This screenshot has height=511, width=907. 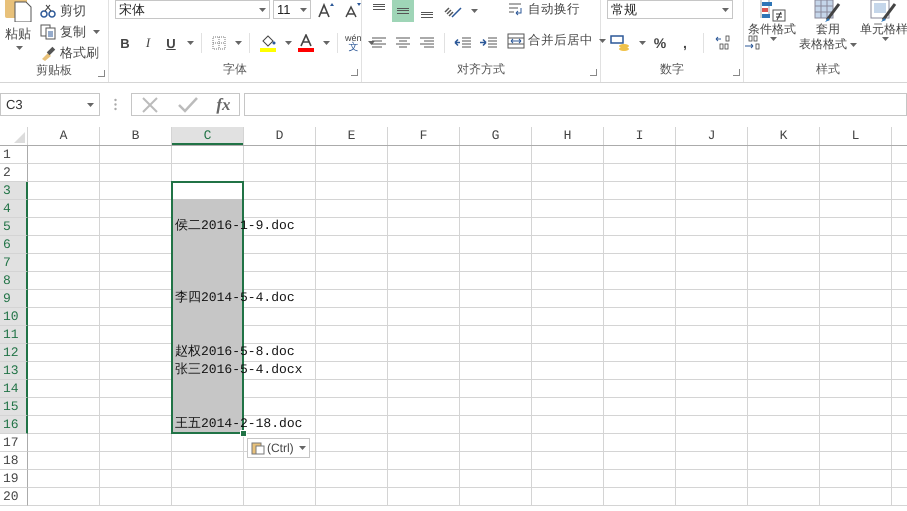 I want to click on row-header: 6, so click(x=14, y=245).